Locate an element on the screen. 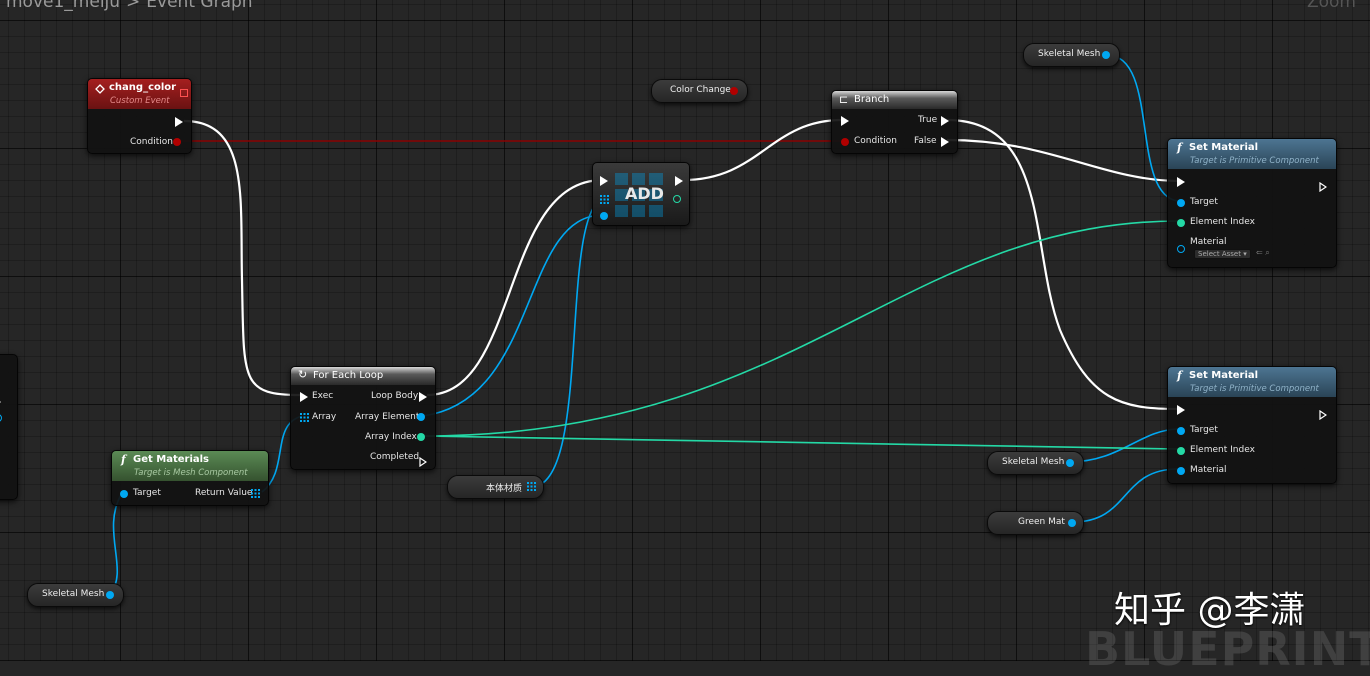 The width and height of the screenshot is (1370, 676). pin-label-return-value: Return Value is located at coordinates (224, 493).